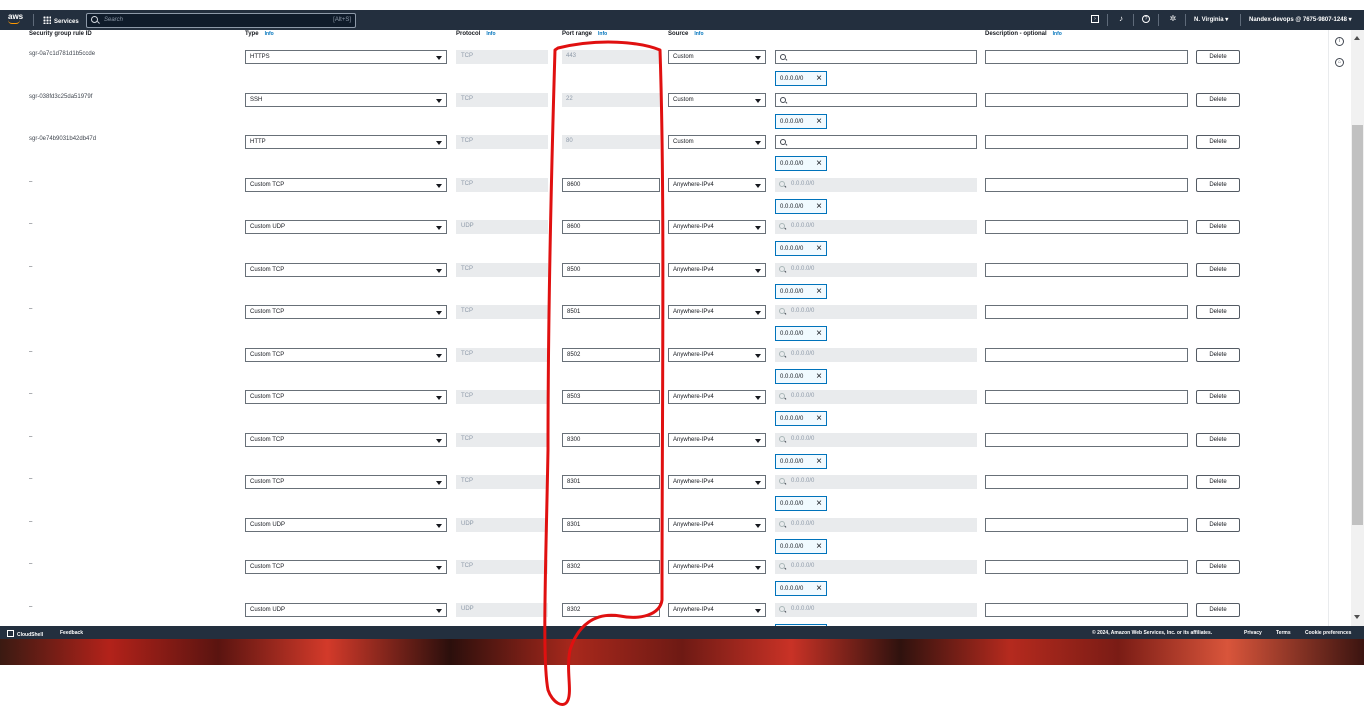  I want to click on scroll-up-arrow, so click(1357, 38).